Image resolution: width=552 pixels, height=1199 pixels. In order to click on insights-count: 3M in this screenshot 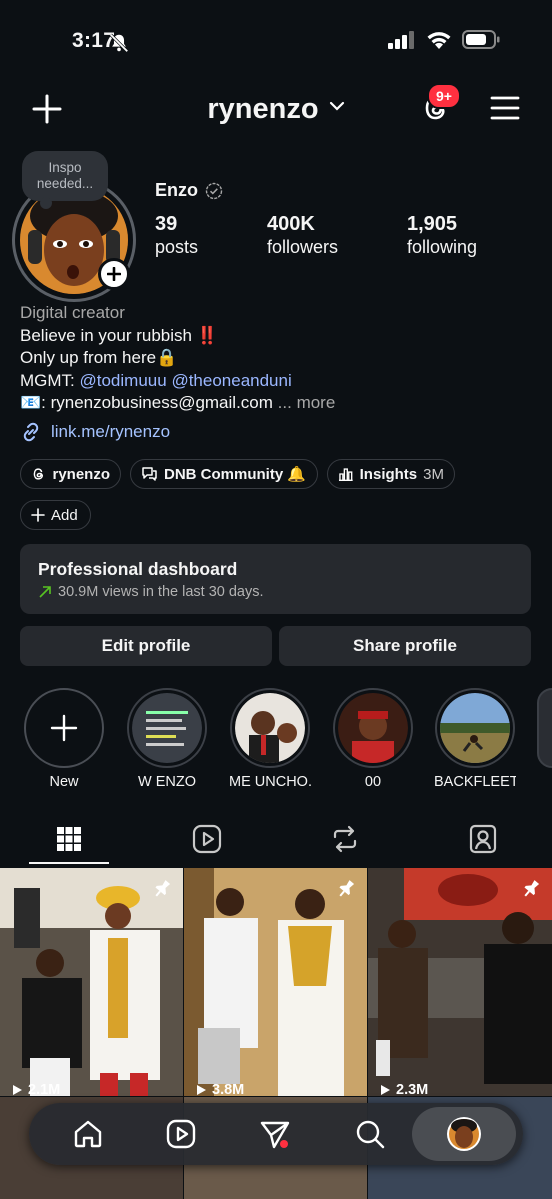, I will do `click(433, 474)`.